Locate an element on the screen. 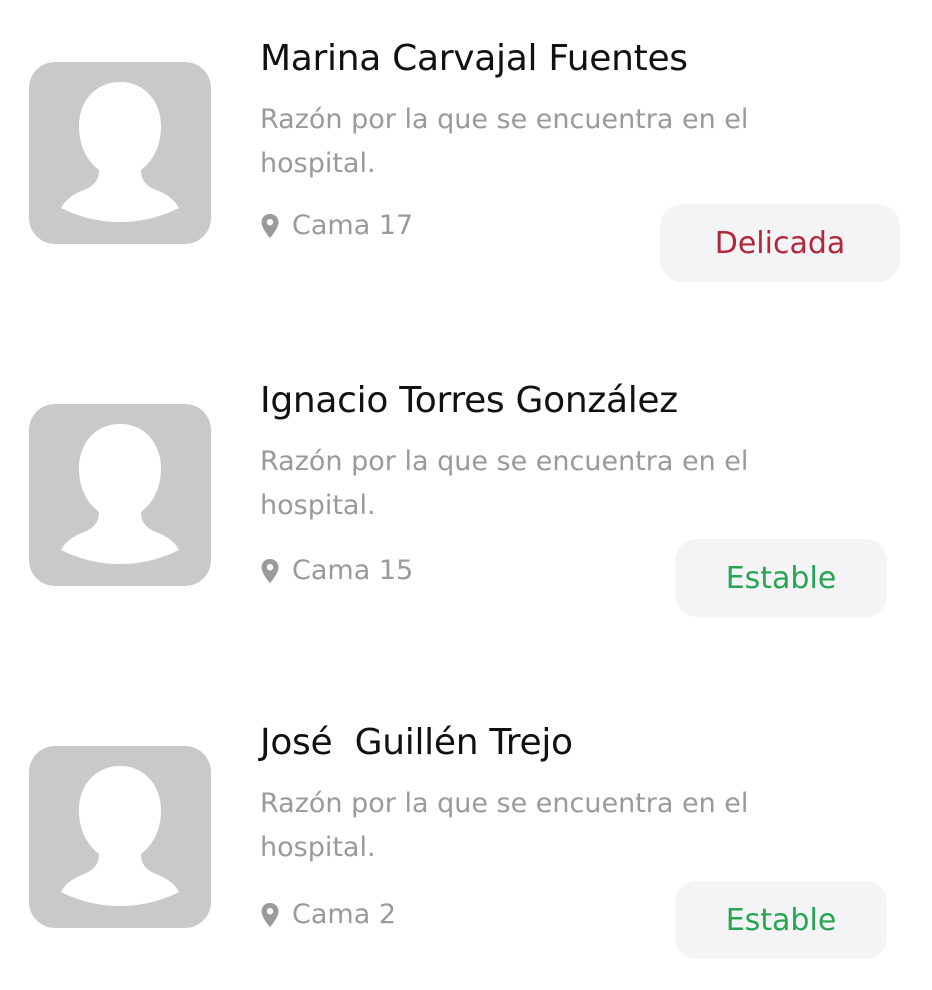 The height and width of the screenshot is (990, 932). bed-location: Cama 15 is located at coordinates (336, 570).